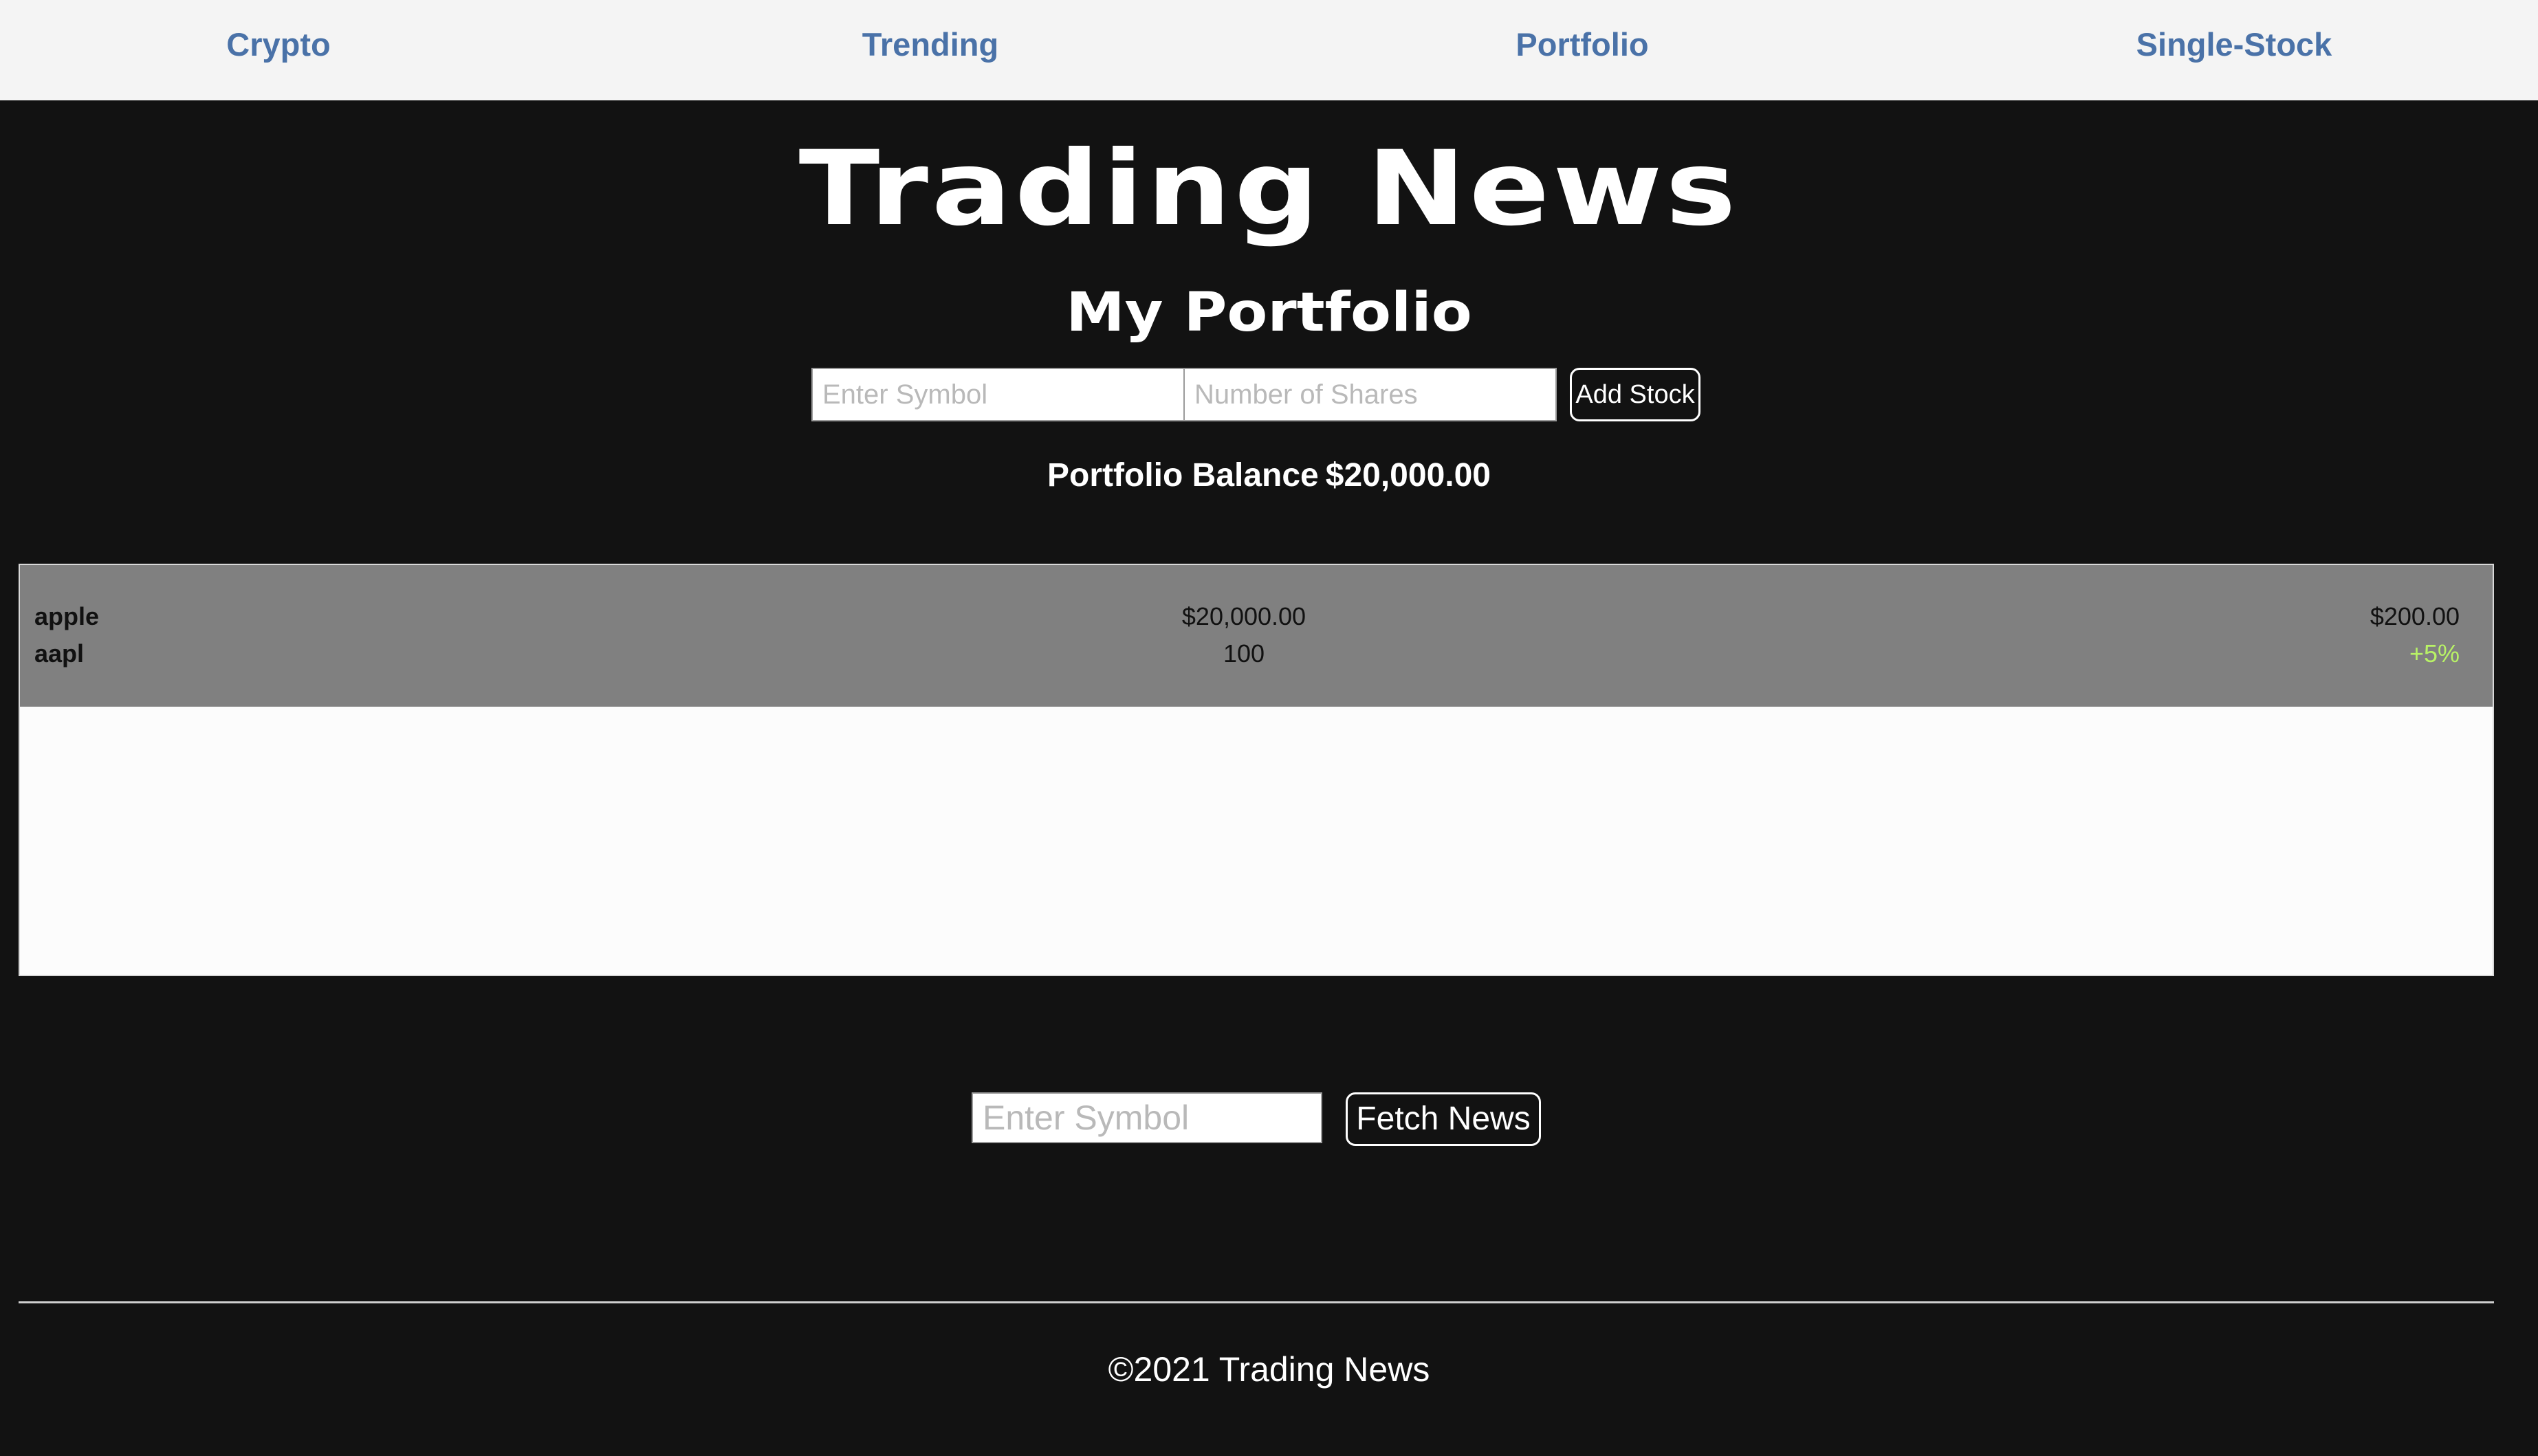  What do you see at coordinates (67, 616) in the screenshot?
I see `holding-name: apple` at bounding box center [67, 616].